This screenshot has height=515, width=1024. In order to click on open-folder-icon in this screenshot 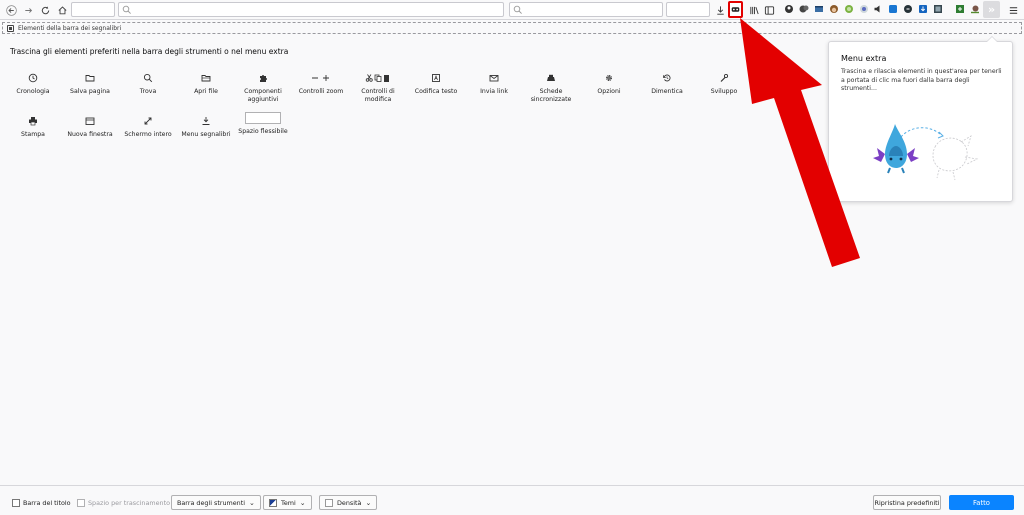, I will do `click(206, 78)`.